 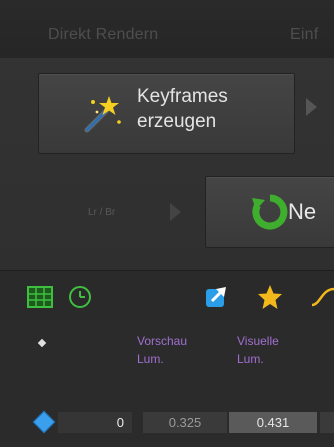 I want to click on new-button: Ne, so click(x=269, y=212).